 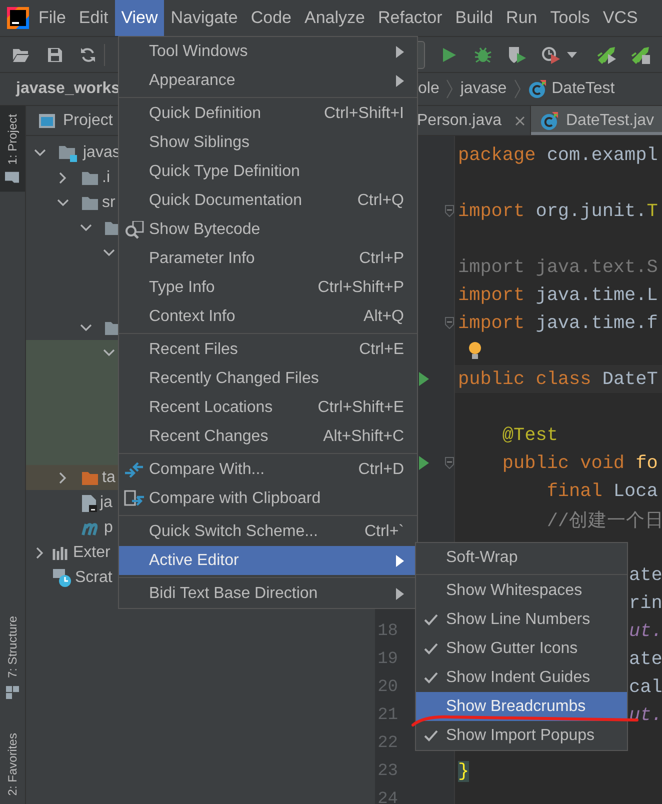 I want to click on code-line: import java.text.S, so click(x=558, y=267).